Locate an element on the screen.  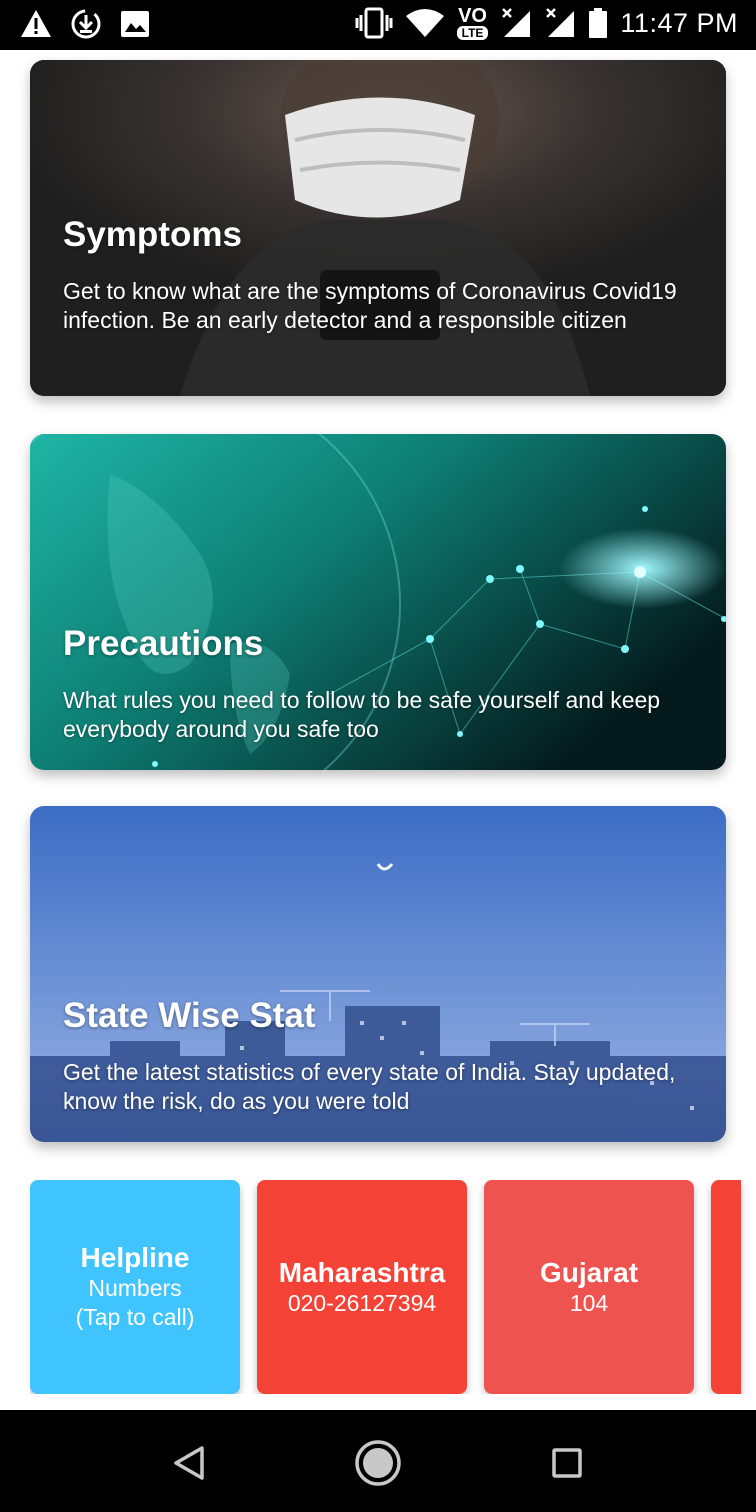
gujarat-title: Gujarat is located at coordinates (589, 1272).